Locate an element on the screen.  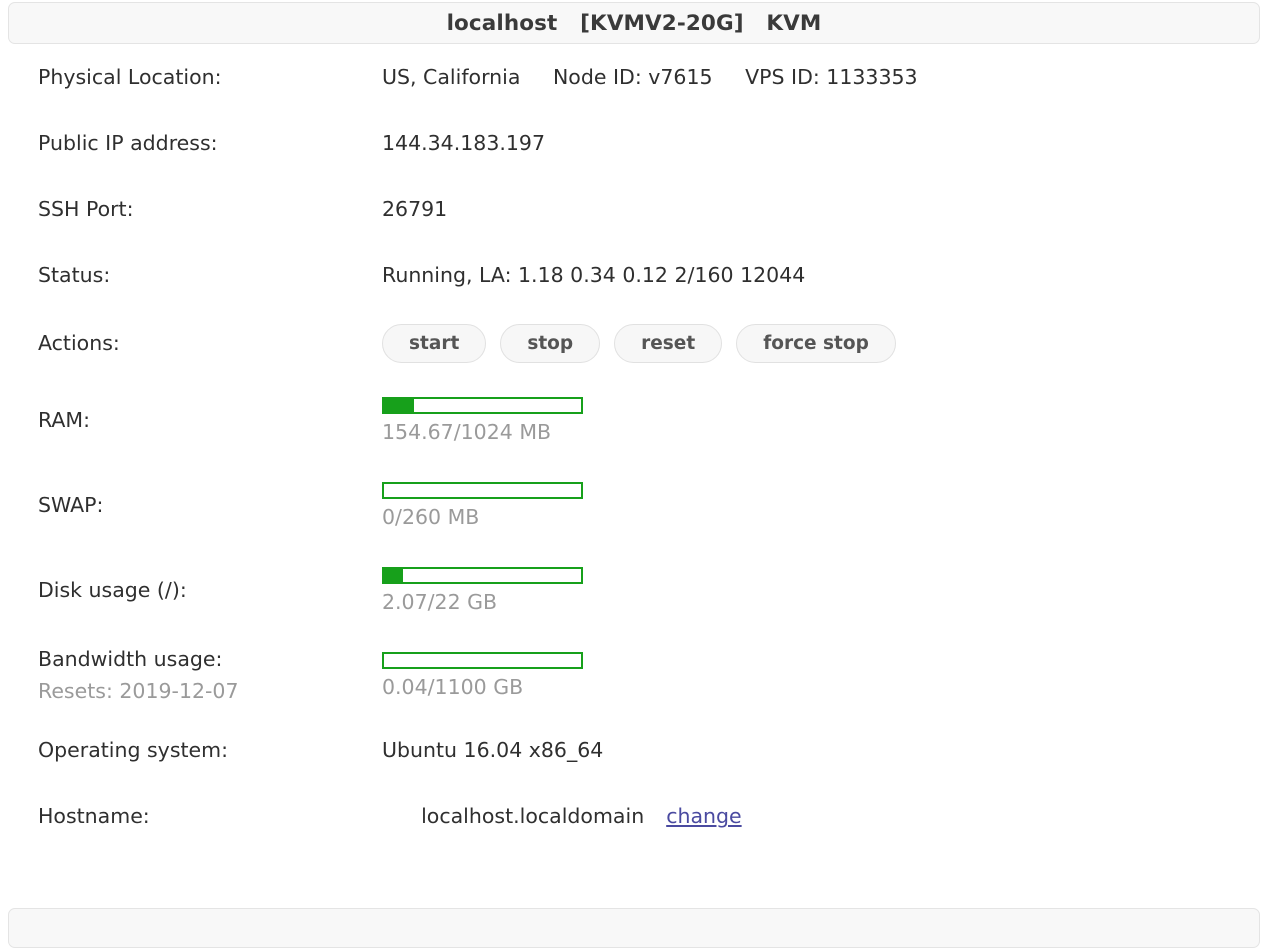
row-ssh-port: SSH Port: 26791 is located at coordinates (634, 210).